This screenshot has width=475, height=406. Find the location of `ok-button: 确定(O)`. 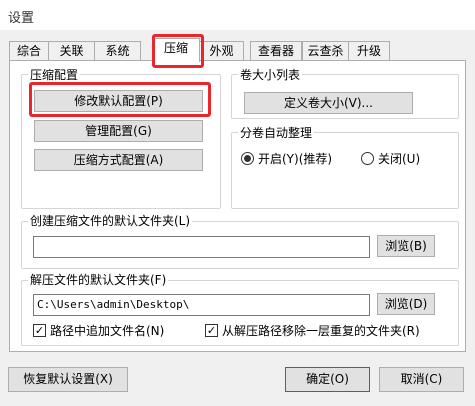

ok-button: 确定(O) is located at coordinates (327, 379).